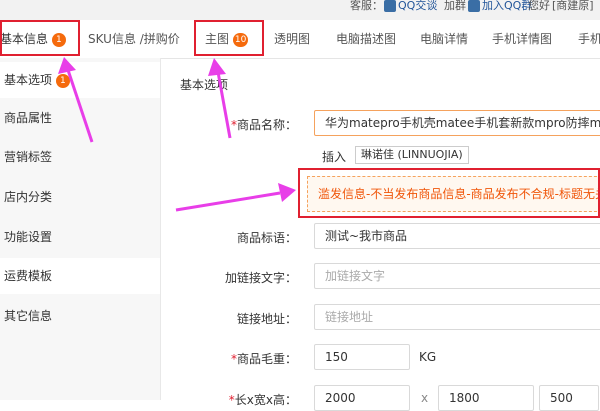  I want to click on slogan-label: 商品标语：, so click(266, 238).